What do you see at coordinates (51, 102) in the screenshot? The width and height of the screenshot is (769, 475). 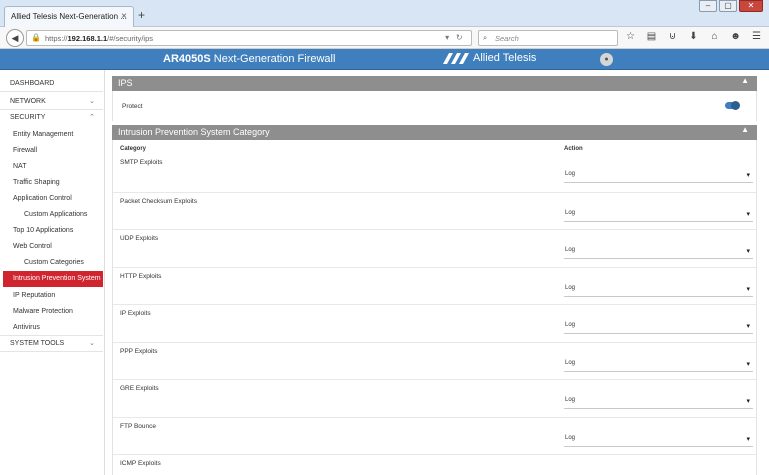 I see `sidebar-item-network: NETWORK ⌄` at bounding box center [51, 102].